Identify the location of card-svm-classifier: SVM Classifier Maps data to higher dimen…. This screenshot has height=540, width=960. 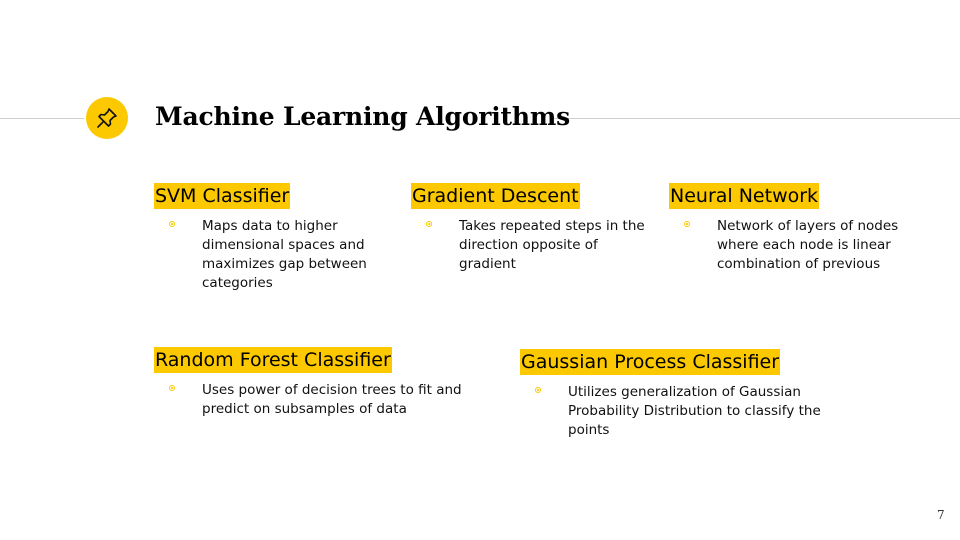
(274, 238).